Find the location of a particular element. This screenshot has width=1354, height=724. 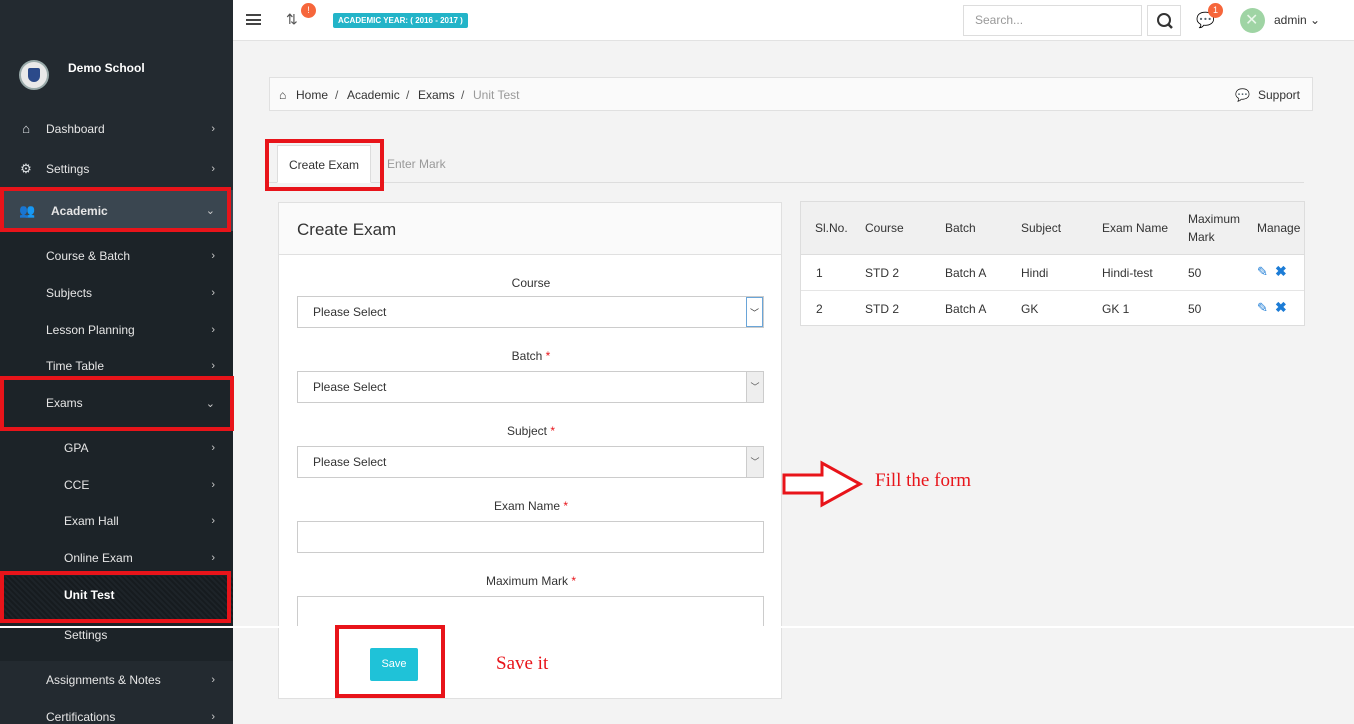

subject-select: Please Select ﹀ is located at coordinates (530, 462).